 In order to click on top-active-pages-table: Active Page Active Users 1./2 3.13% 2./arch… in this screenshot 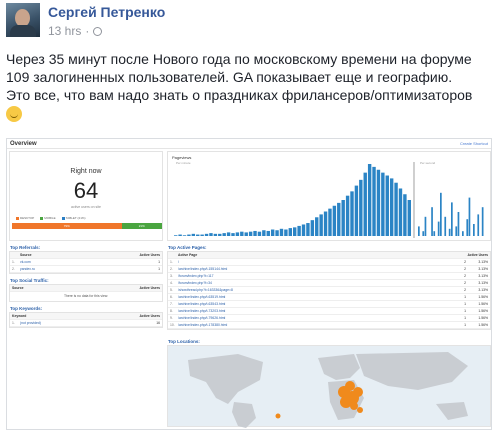, I will do `click(329, 290)`.